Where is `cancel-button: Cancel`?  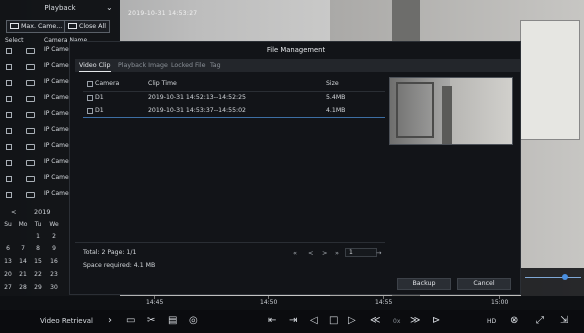
cancel-button: Cancel is located at coordinates (484, 284).